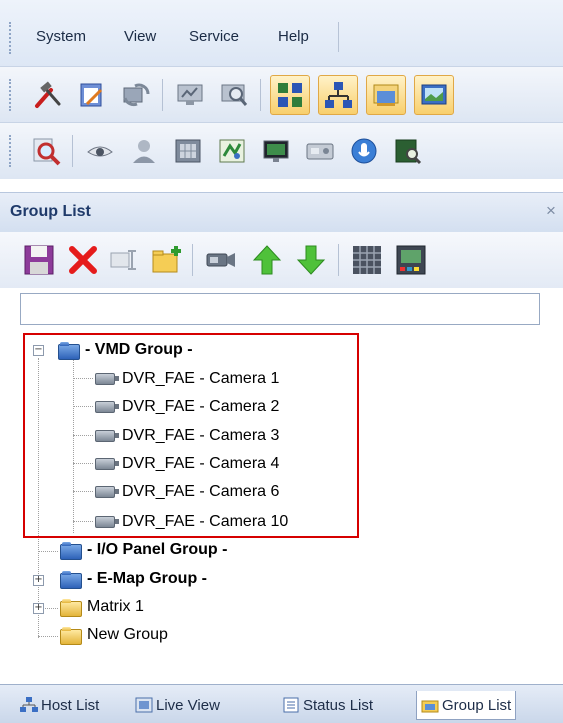 The height and width of the screenshot is (723, 563). What do you see at coordinates (291, 705) in the screenshot?
I see `status-list-icon` at bounding box center [291, 705].